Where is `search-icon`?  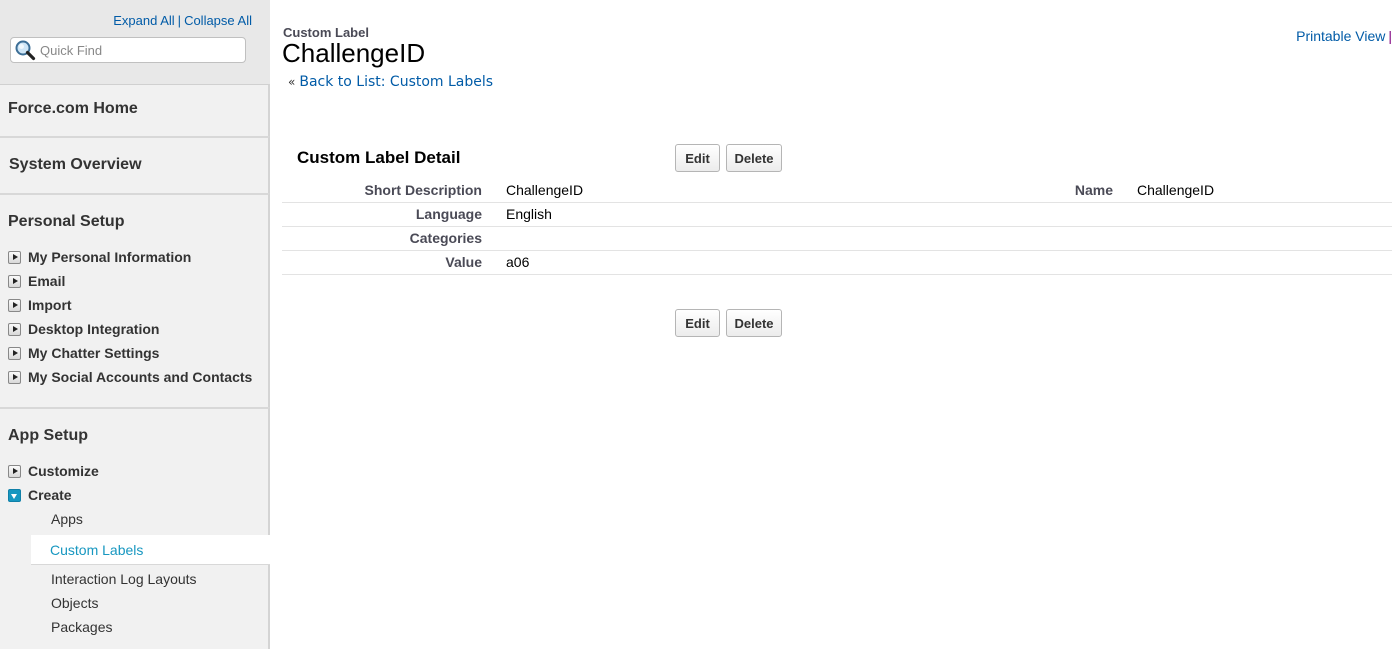
search-icon is located at coordinates (25, 50).